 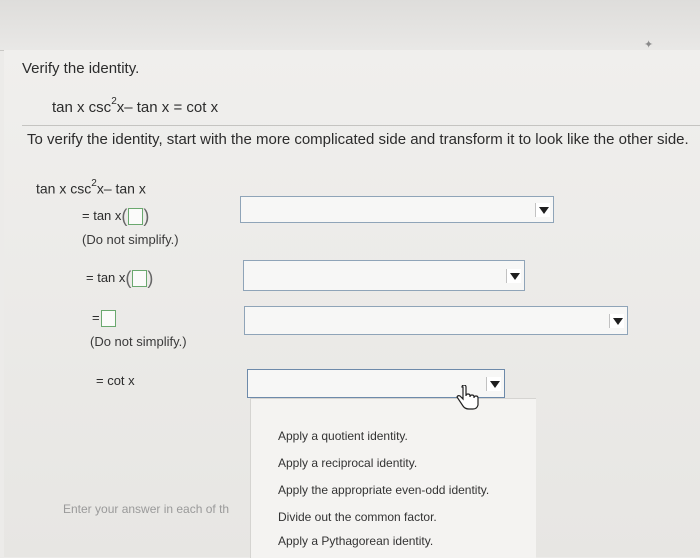 I want to click on step-2-reason-select, so click(x=384, y=275).